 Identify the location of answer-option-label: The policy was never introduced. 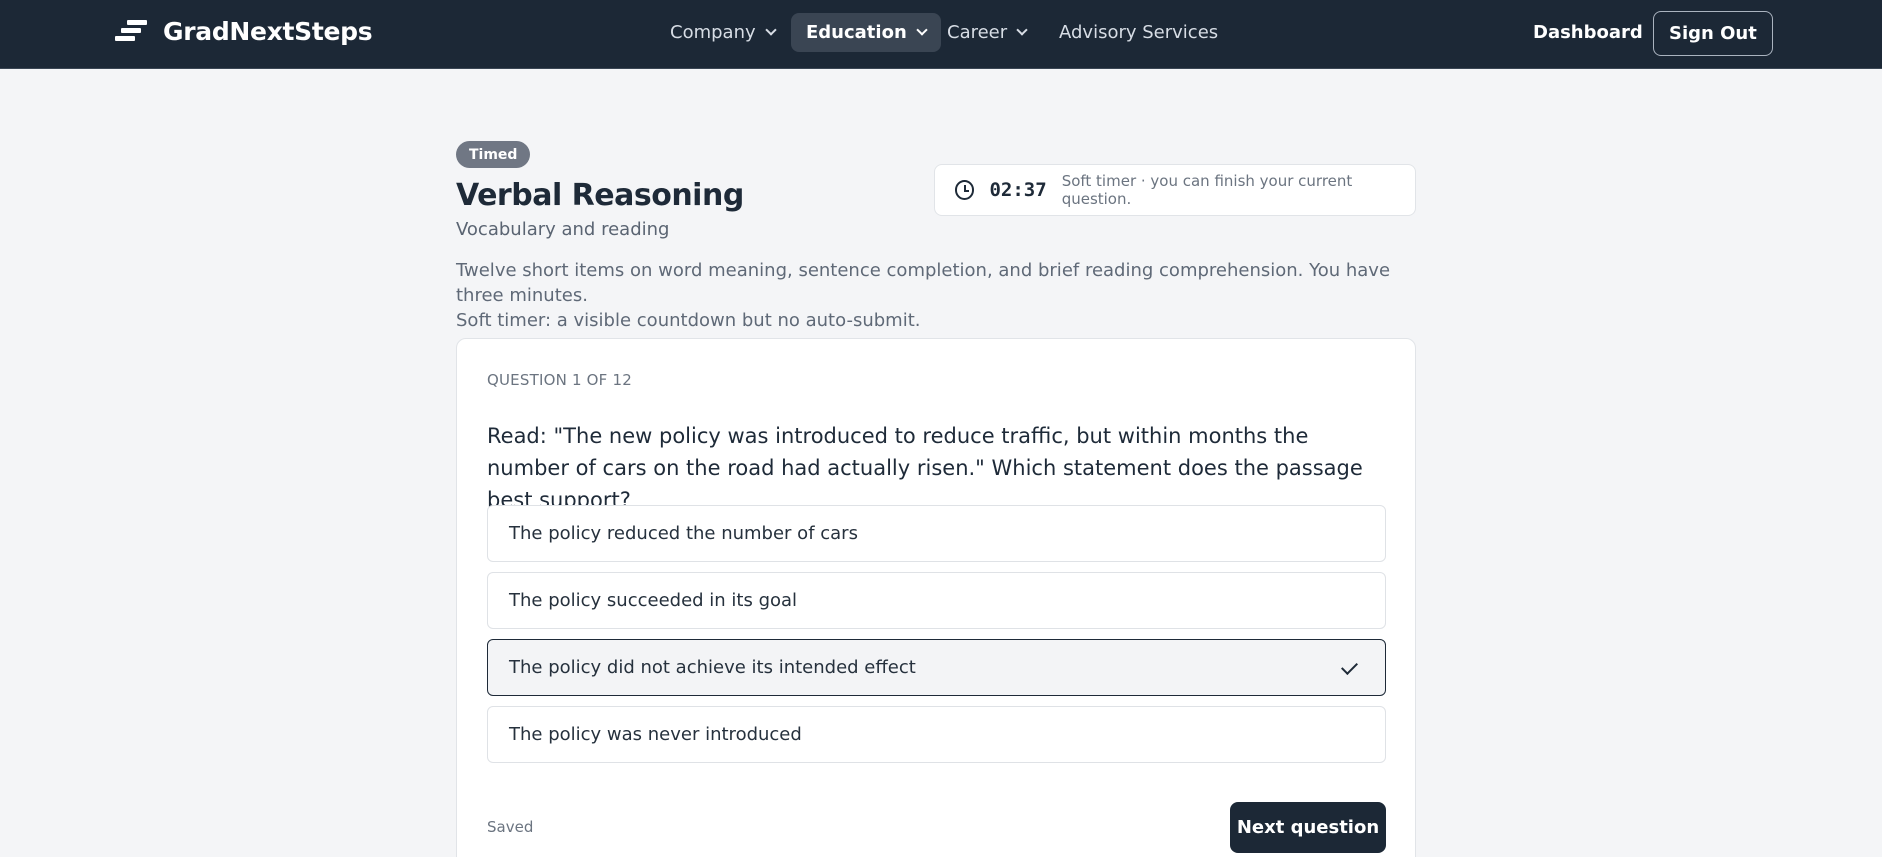
(655, 734).